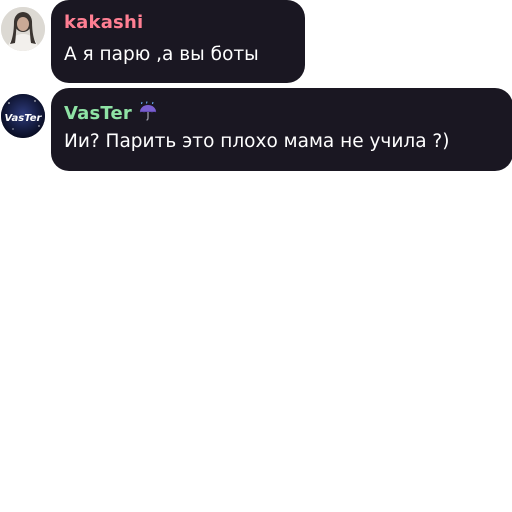 This screenshot has height=512, width=512. What do you see at coordinates (148, 113) in the screenshot?
I see `umbrella-rain-icon` at bounding box center [148, 113].